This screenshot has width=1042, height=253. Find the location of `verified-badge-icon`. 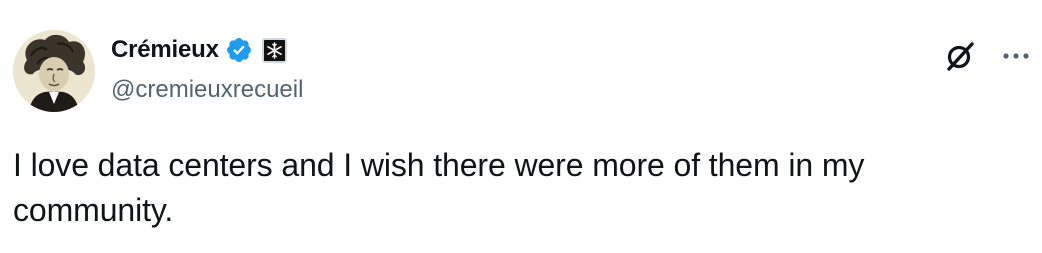

verified-badge-icon is located at coordinates (239, 50).